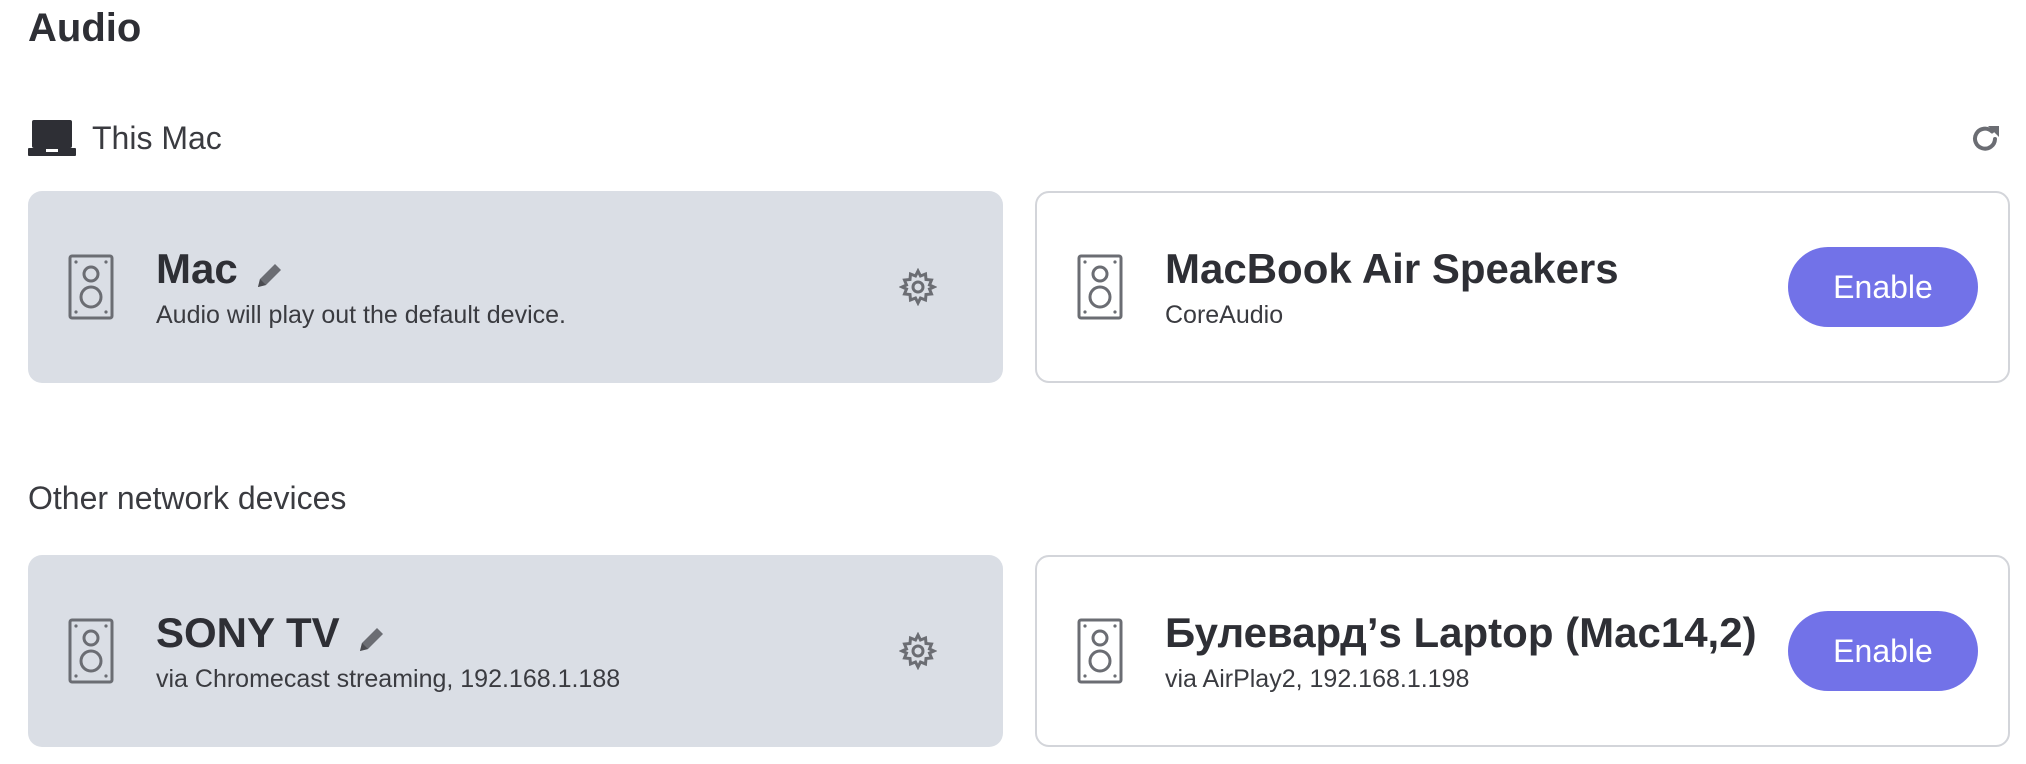 The image size is (2026, 764). Describe the element at coordinates (197, 268) in the screenshot. I see `device-name: Mac` at that location.